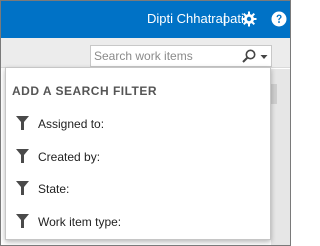 This screenshot has width=320, height=246. What do you see at coordinates (136, 157) in the screenshot?
I see `filter-created-by: Created by:` at bounding box center [136, 157].